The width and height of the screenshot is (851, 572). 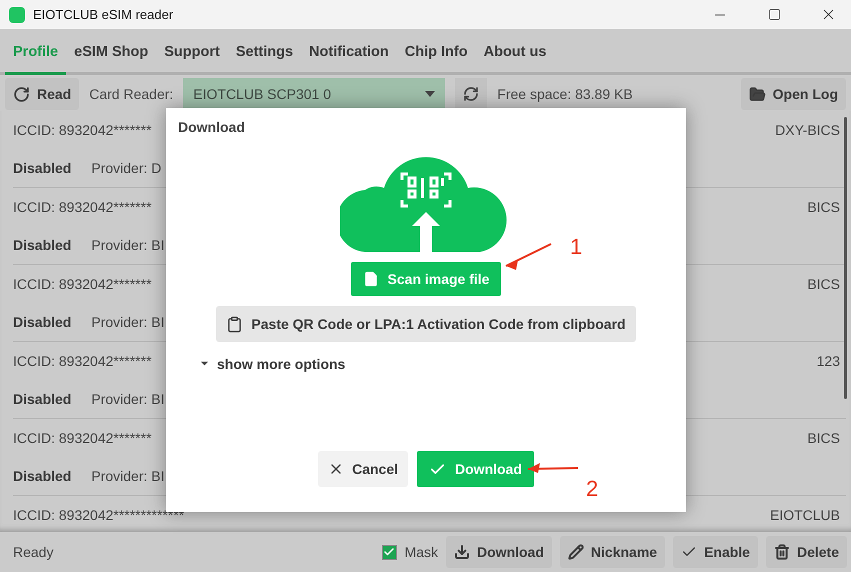 I want to click on file-icon, so click(x=370, y=279).